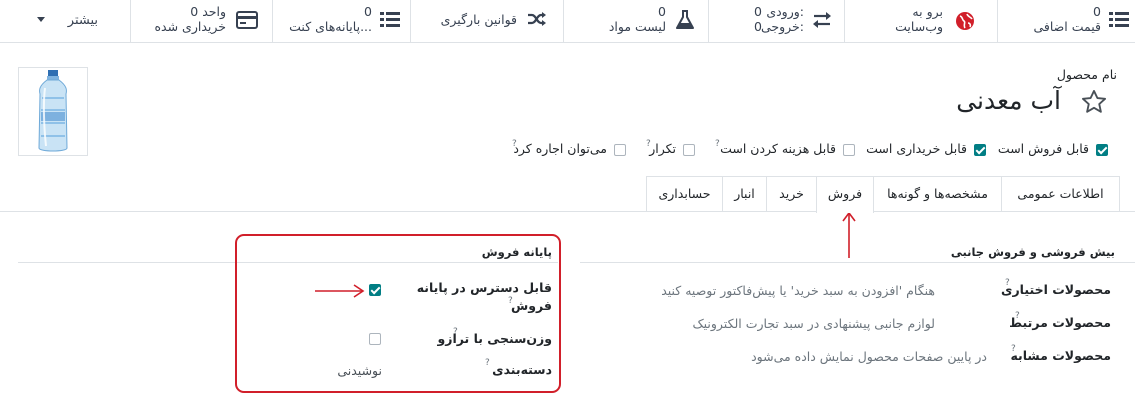  What do you see at coordinates (869, 356) in the screenshot?
I see `similar-products-field: در پایین صفحات محصول نمایش داده می‌شود` at bounding box center [869, 356].